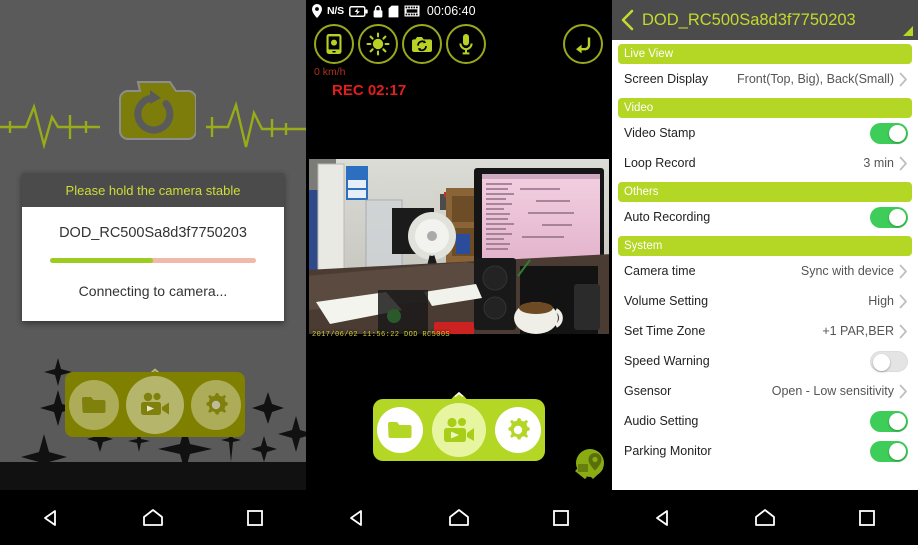  What do you see at coordinates (765, 192) in the screenshot?
I see `section-header: Others` at bounding box center [765, 192].